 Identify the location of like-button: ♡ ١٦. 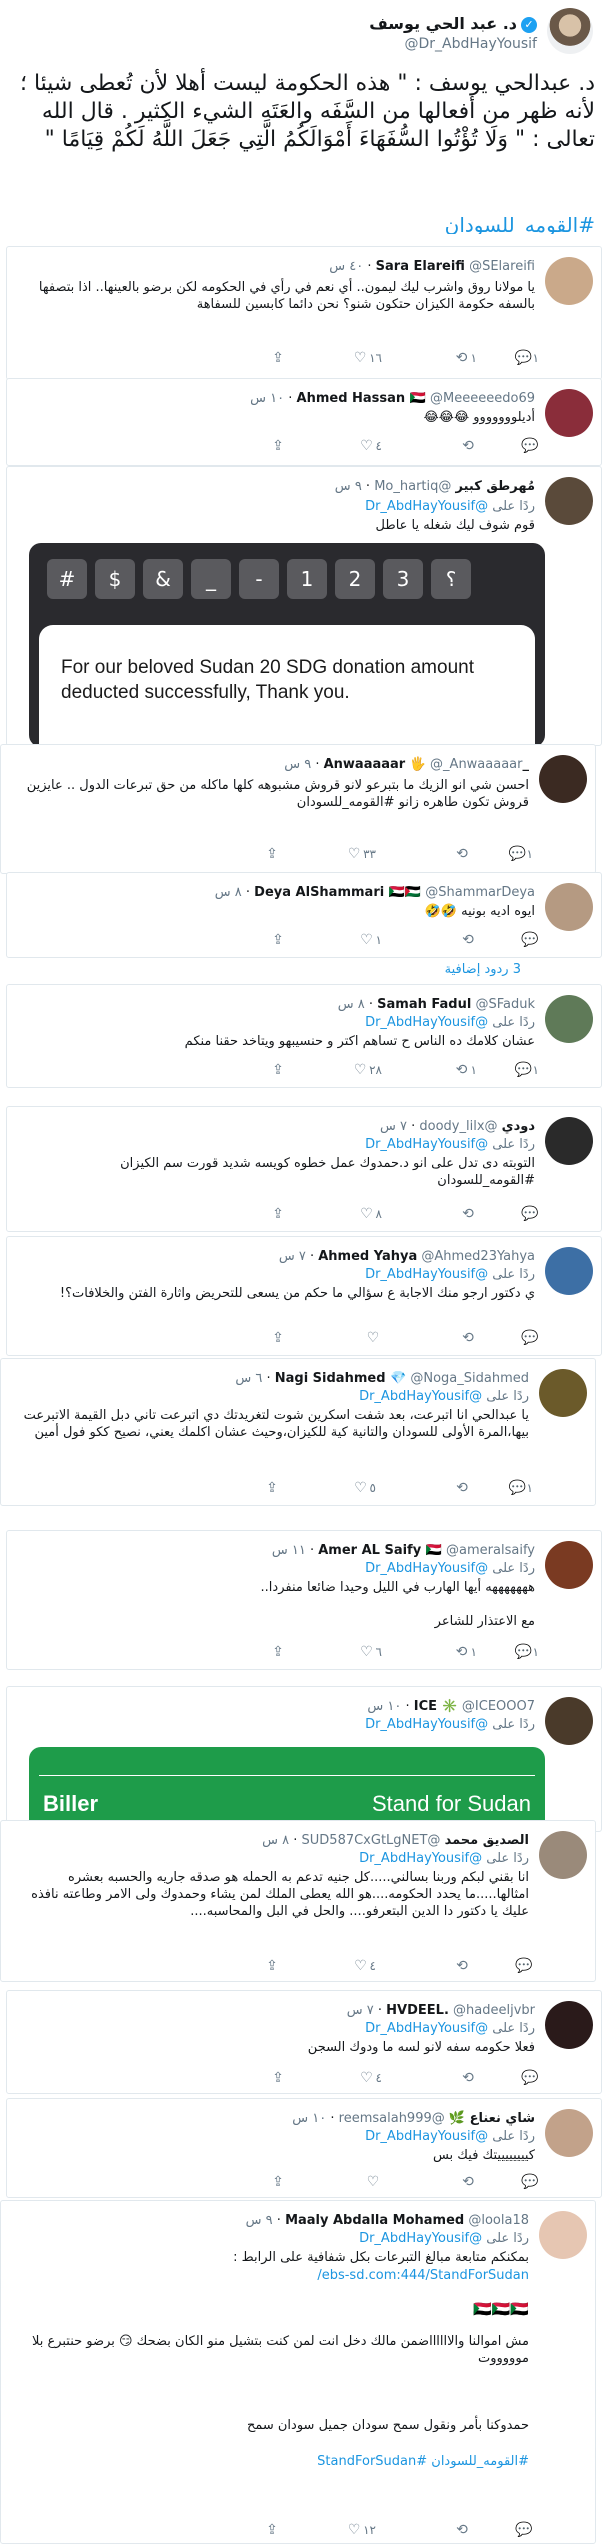
(334, 358).